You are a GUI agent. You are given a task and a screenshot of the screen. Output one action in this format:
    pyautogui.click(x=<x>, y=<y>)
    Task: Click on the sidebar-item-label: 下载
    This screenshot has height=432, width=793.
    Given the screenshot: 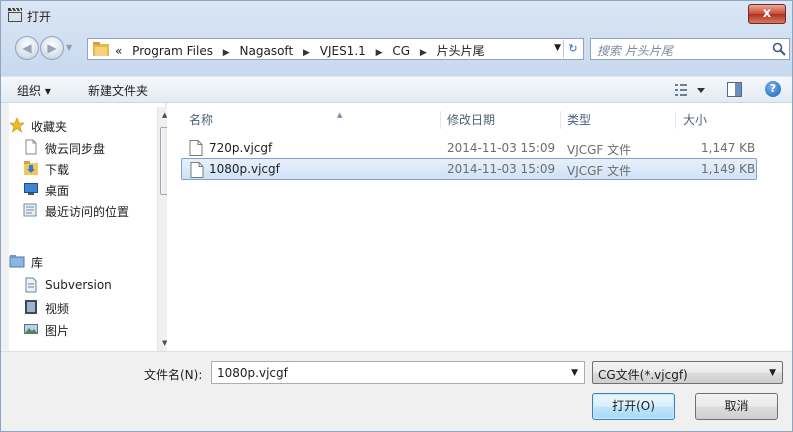 What is the action you would take?
    pyautogui.click(x=57, y=170)
    